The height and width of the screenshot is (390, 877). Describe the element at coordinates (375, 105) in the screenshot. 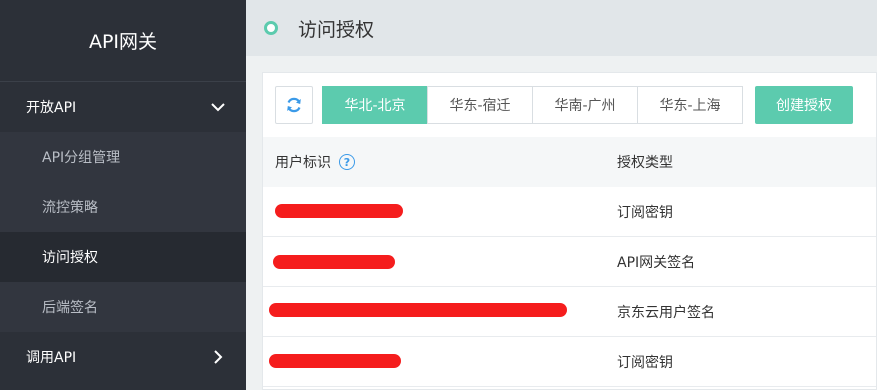

I see `region-tab-beijing: 华北-北京` at that location.